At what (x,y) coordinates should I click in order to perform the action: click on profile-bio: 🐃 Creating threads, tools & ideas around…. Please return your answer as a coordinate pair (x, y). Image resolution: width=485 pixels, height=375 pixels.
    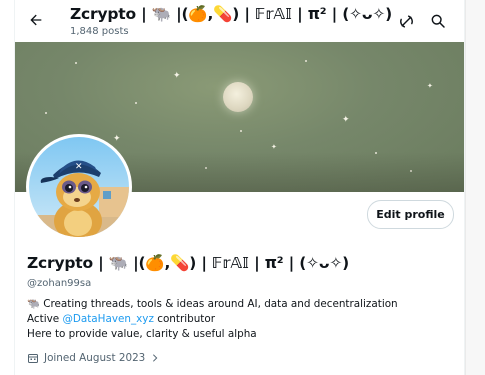
    Looking at the image, I should click on (242, 319).